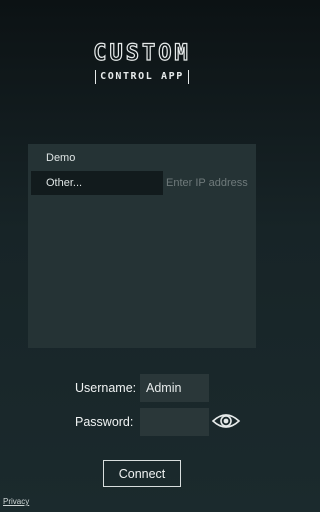 This screenshot has width=320, height=512. What do you see at coordinates (142, 473) in the screenshot?
I see `connect-button: Connect` at bounding box center [142, 473].